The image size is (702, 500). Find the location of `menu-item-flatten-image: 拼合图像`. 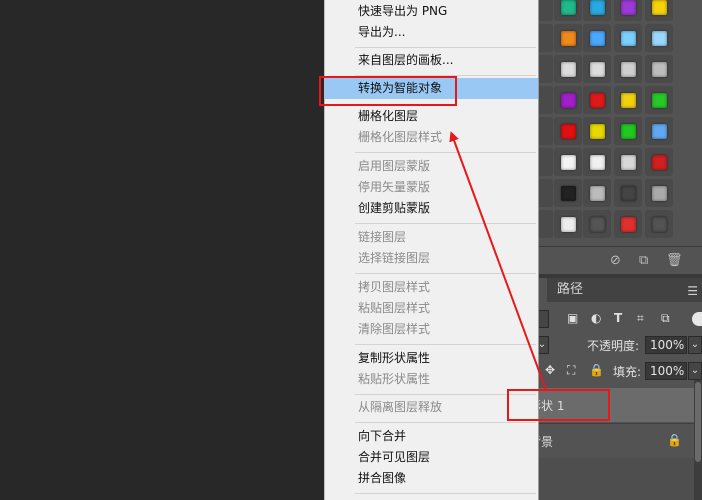

menu-item-flatten-image: 拼合图像 is located at coordinates (431, 478).